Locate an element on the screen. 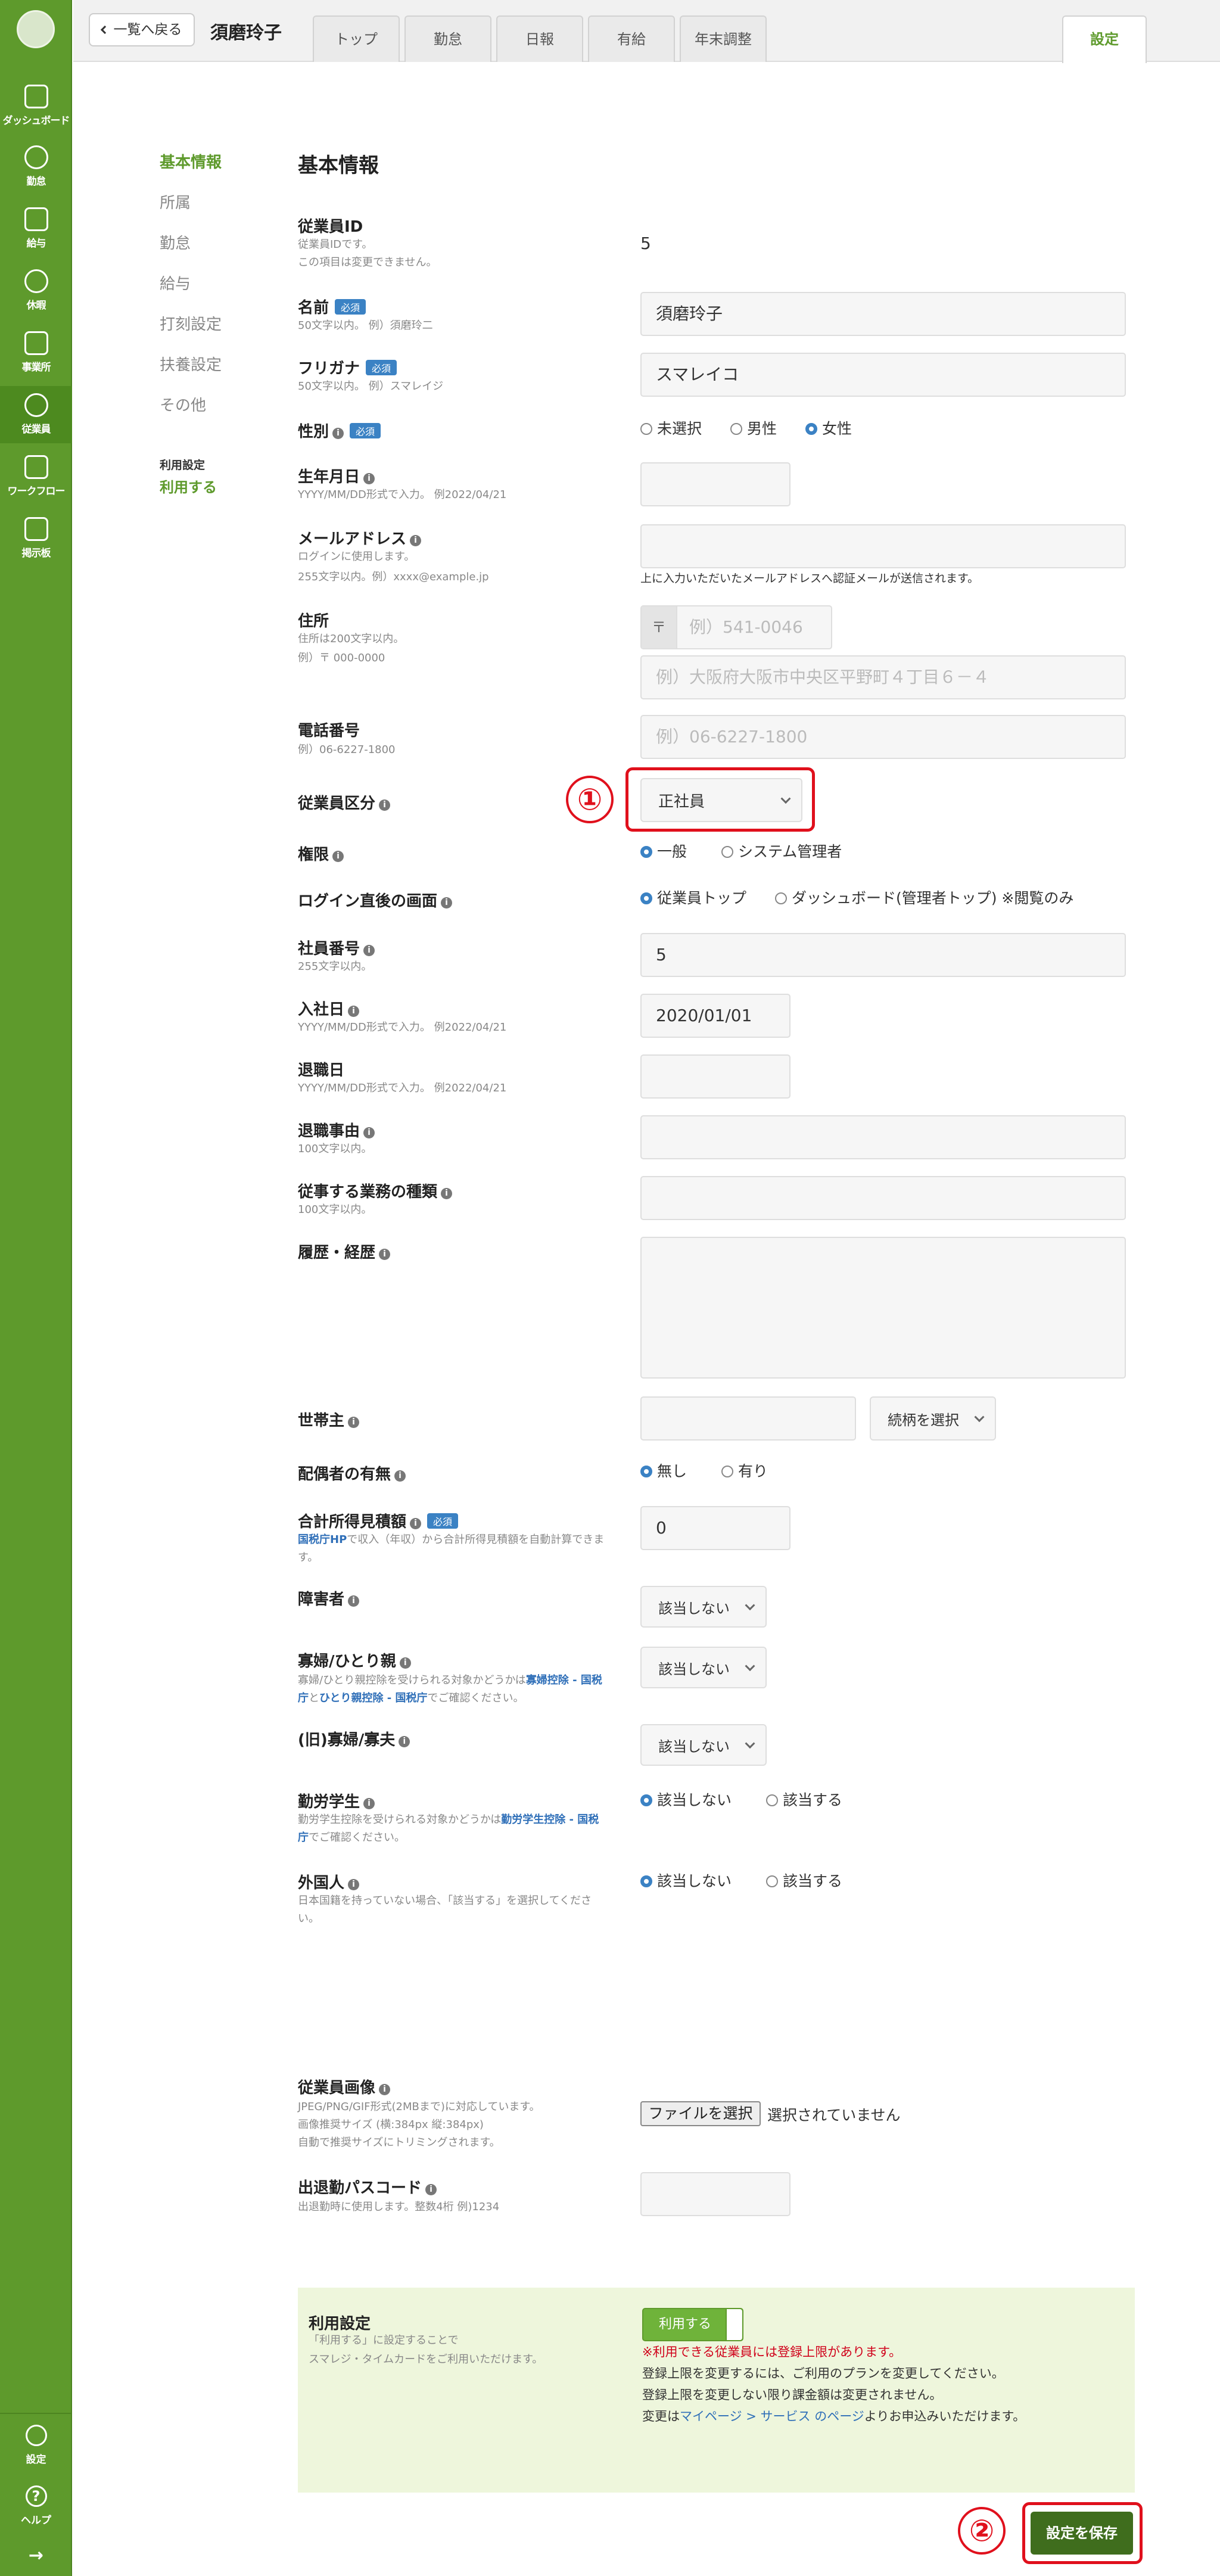 The image size is (1220, 2576). menu-usage-value: 利用する is located at coordinates (188, 485).